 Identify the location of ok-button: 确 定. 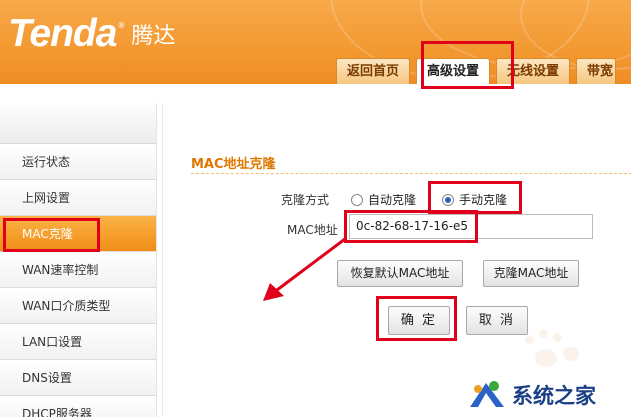
(419, 320).